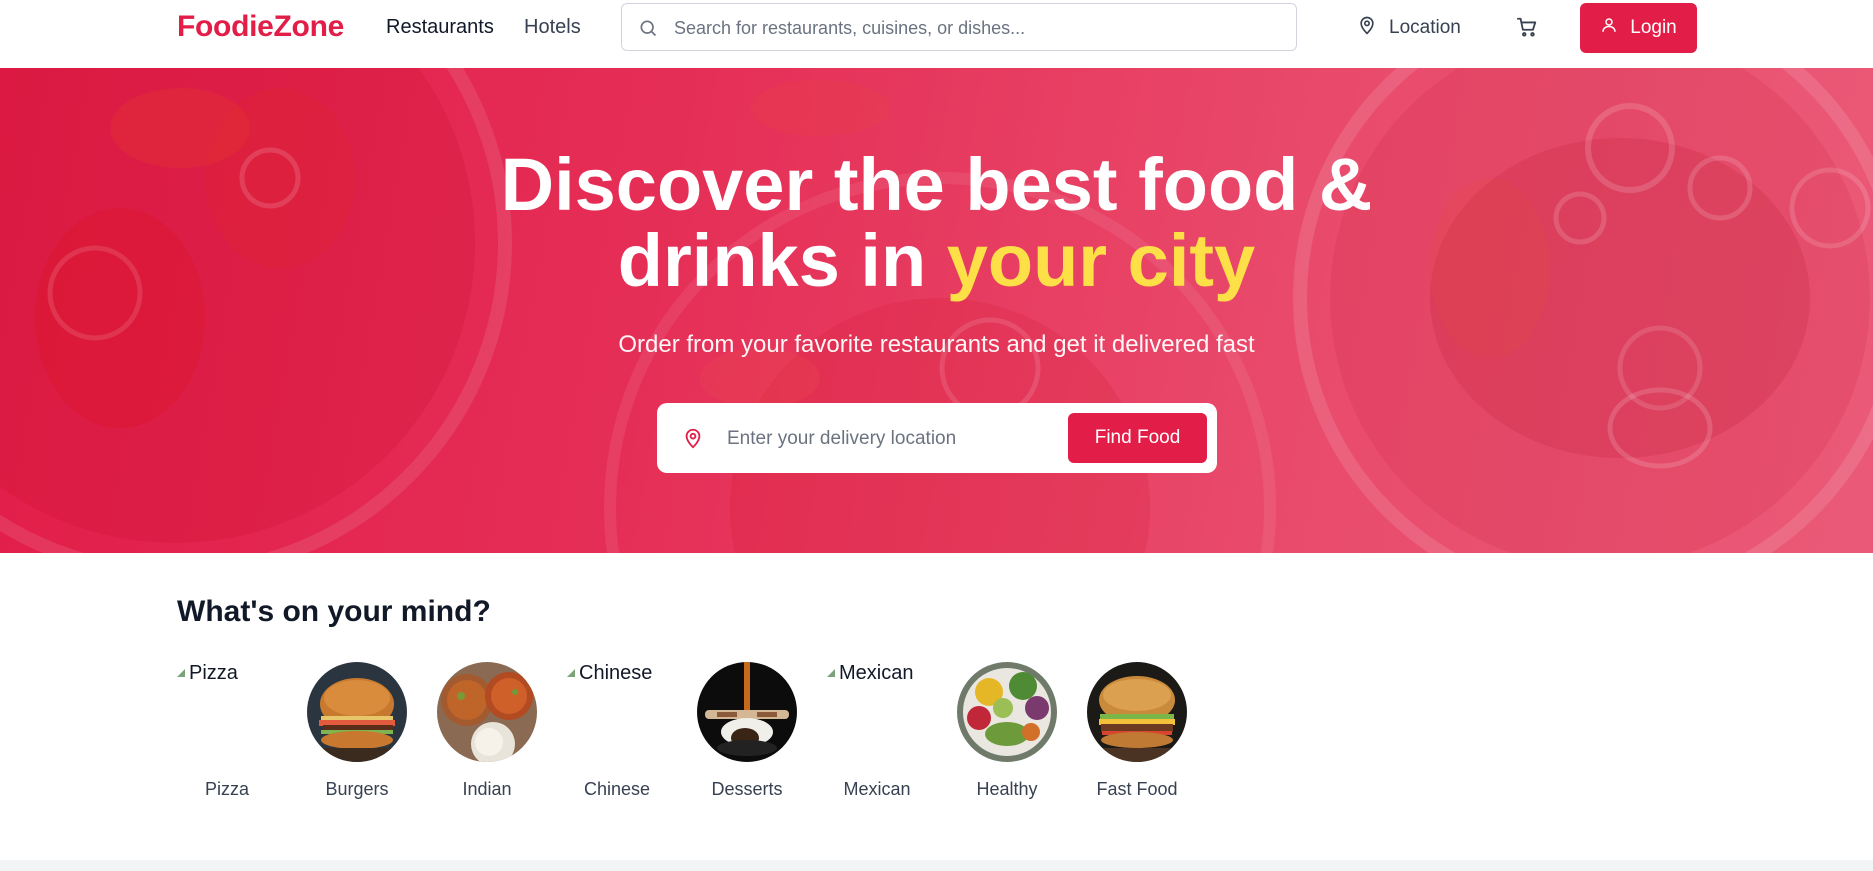 This screenshot has width=1873, height=871. Describe the element at coordinates (357, 712) in the screenshot. I see `category-image-burgers` at that location.